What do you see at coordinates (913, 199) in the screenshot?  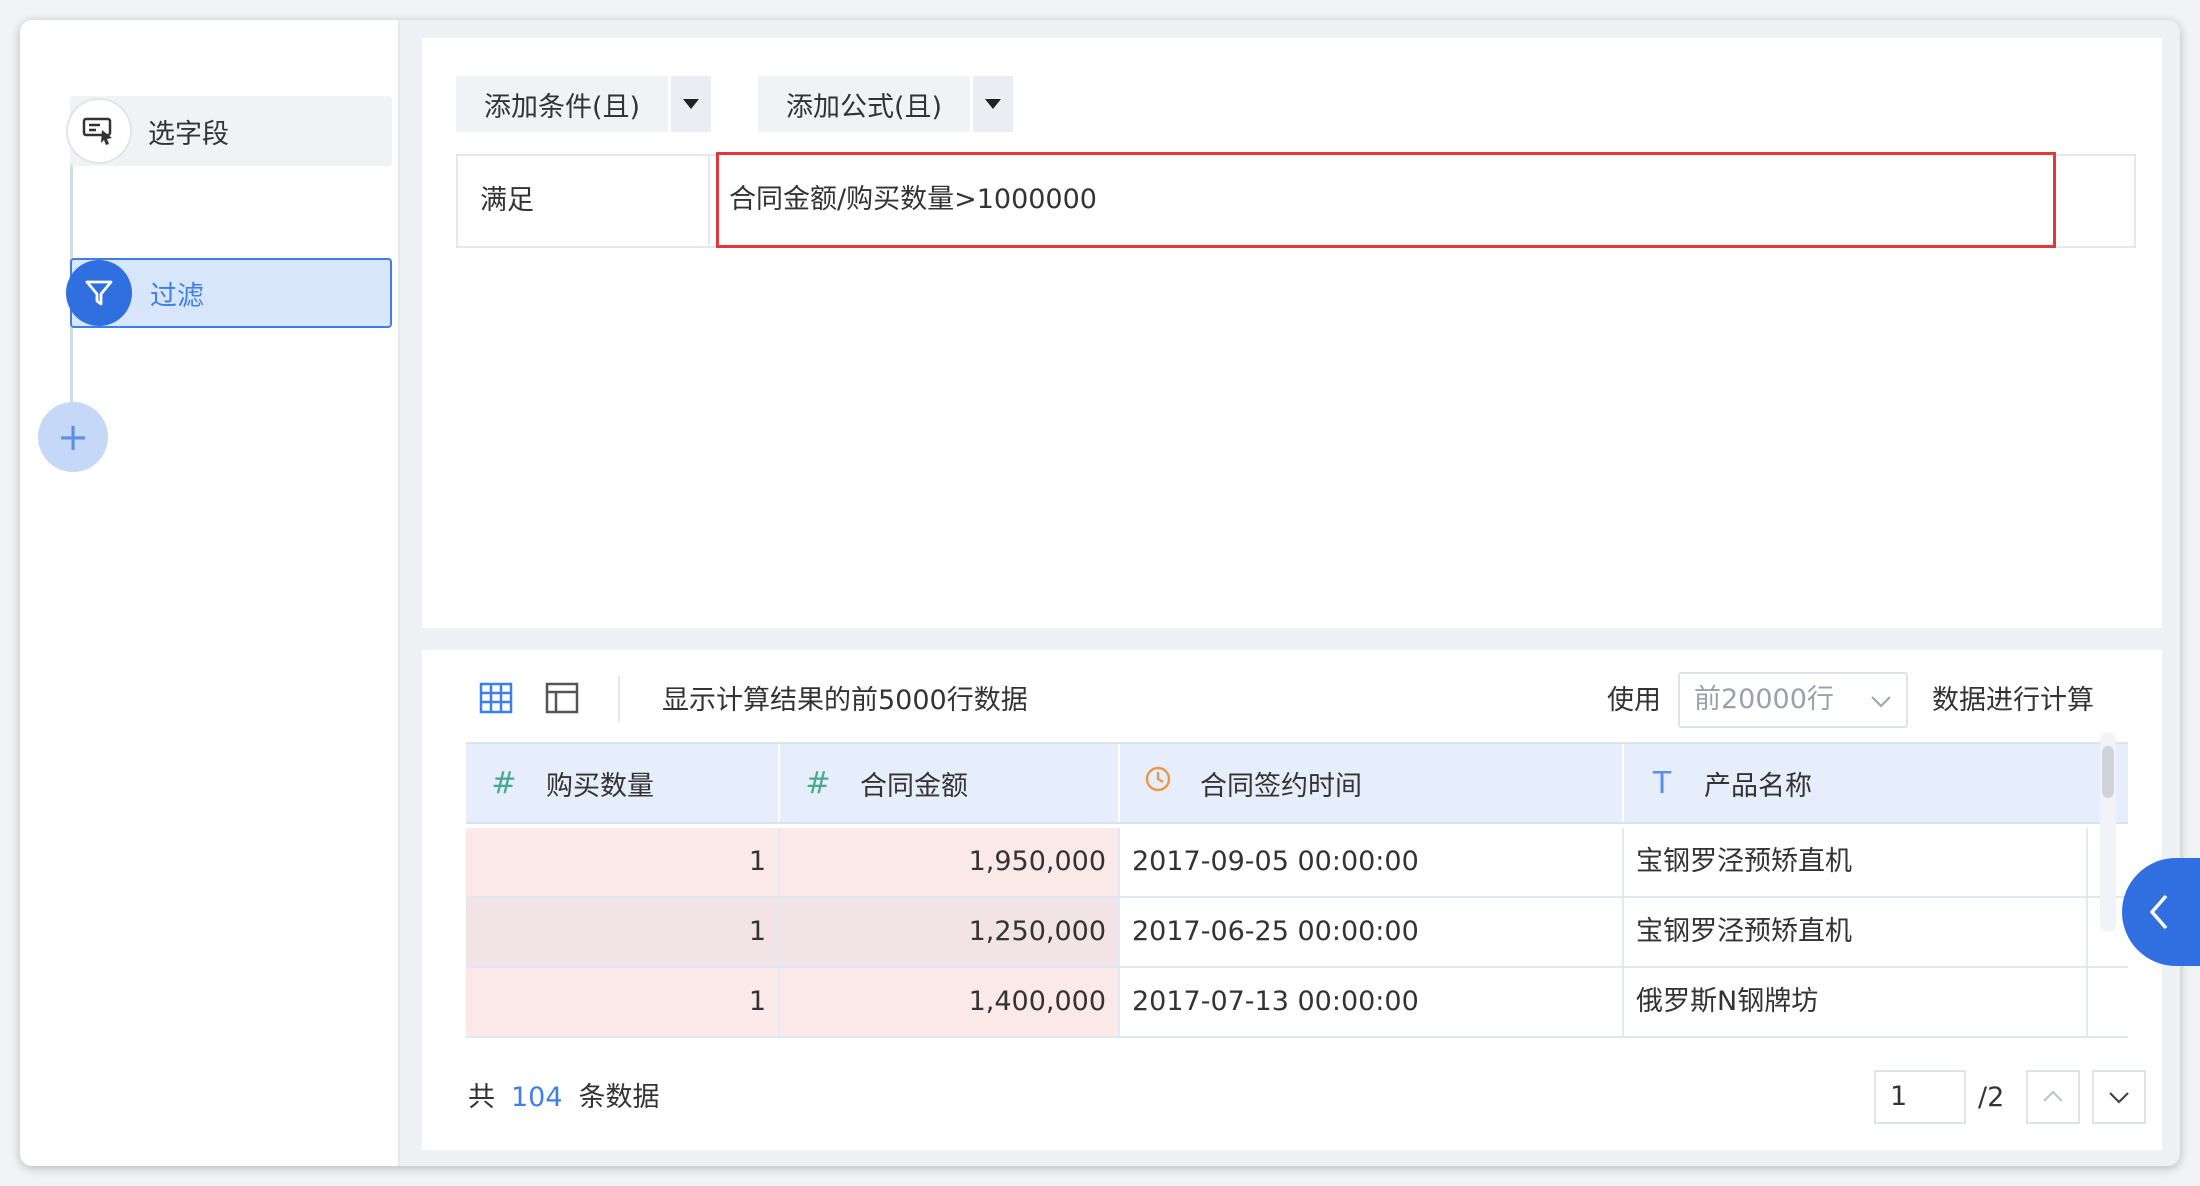 I see `formula-text: 合同金额/购买数量>1000000` at bounding box center [913, 199].